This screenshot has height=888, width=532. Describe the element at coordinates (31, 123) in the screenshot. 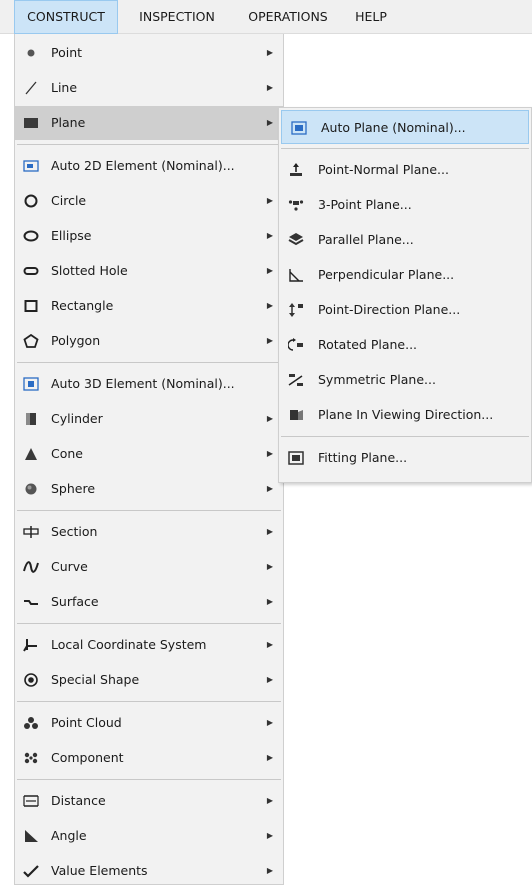

I see `plane-icon` at that location.